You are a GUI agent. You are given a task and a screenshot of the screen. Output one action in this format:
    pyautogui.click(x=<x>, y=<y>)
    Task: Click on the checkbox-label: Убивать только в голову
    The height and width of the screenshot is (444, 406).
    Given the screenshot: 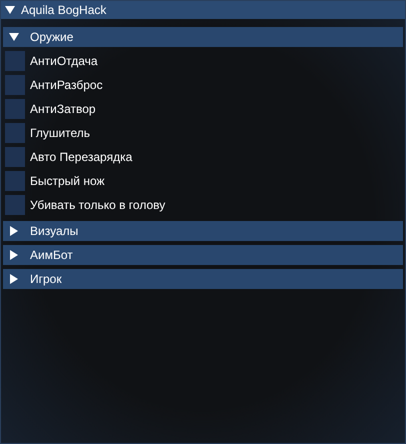 What is the action you would take?
    pyautogui.click(x=98, y=205)
    